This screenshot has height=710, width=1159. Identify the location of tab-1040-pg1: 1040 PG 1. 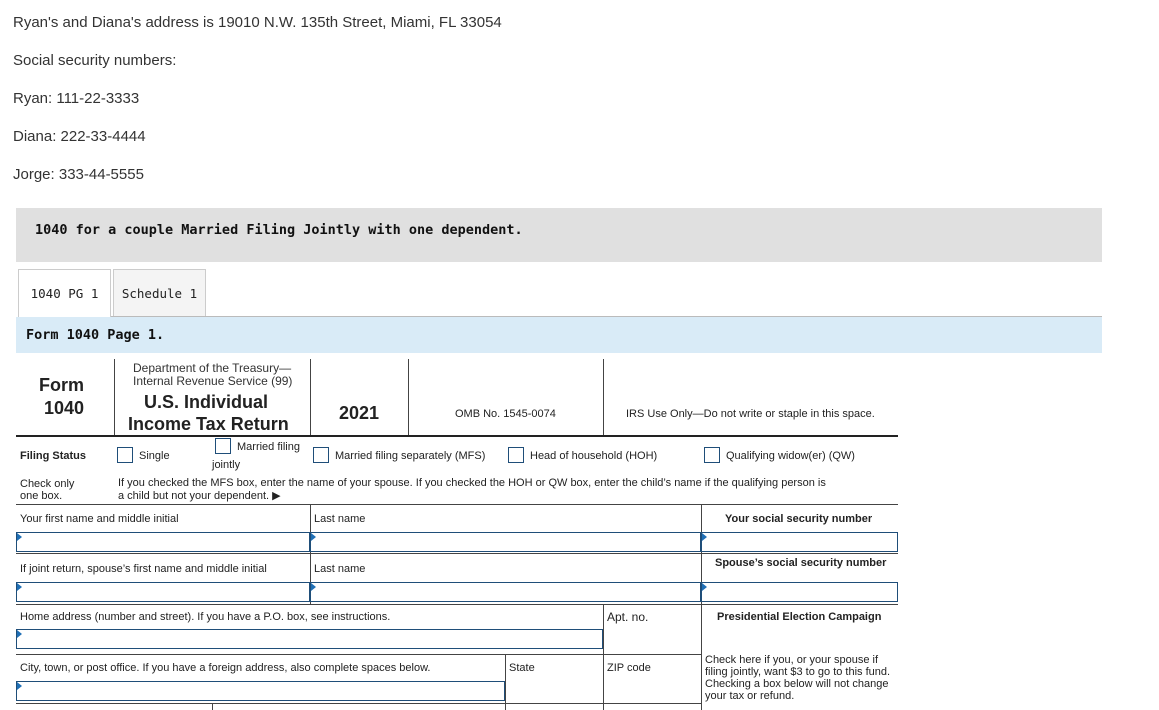
(64, 293).